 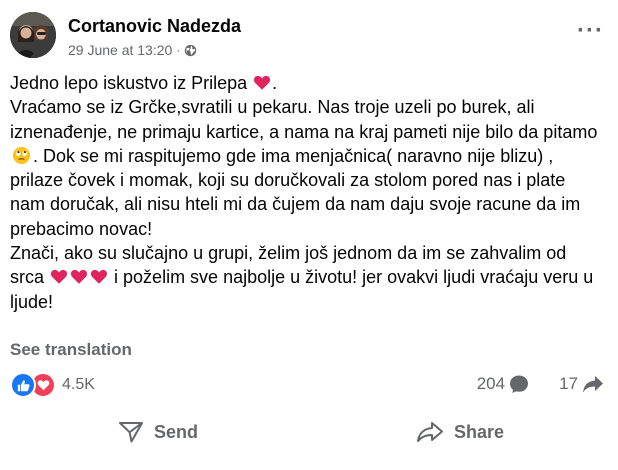 What do you see at coordinates (33, 35) in the screenshot?
I see `avatar` at bounding box center [33, 35].